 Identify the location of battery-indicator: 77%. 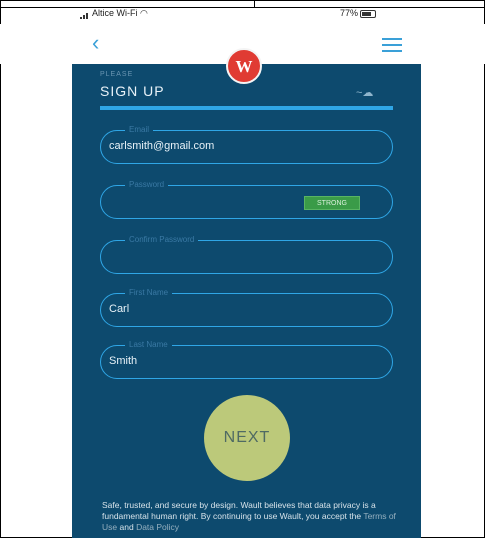
(358, 13).